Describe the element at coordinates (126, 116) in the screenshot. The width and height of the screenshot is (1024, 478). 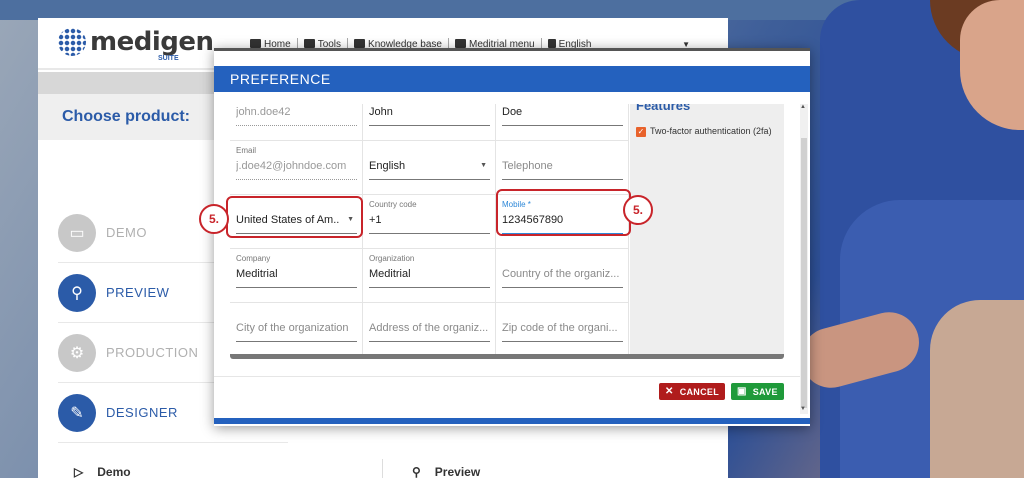
I see `choose-product-title: Choose product:` at that location.